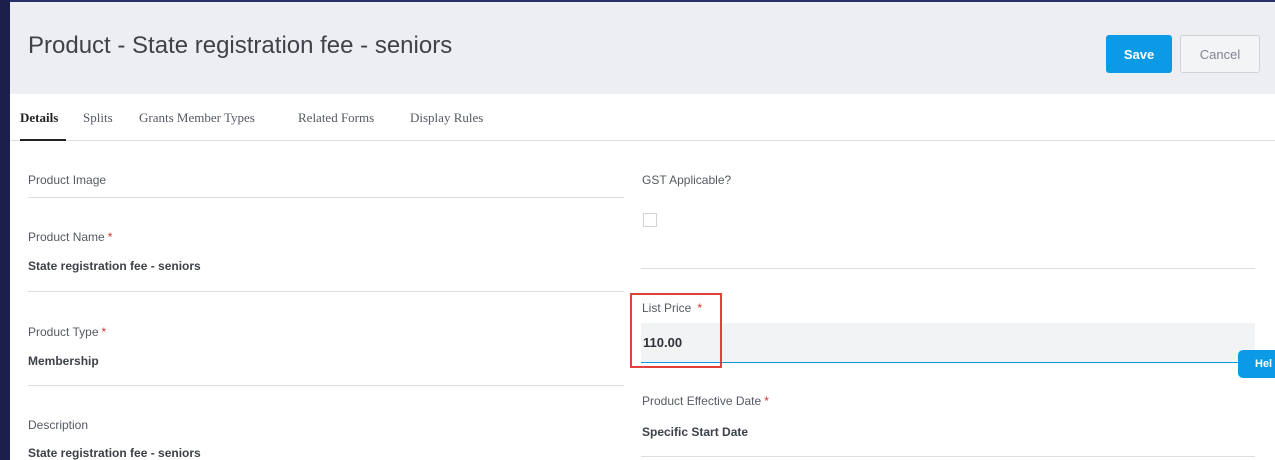 Image resolution: width=1275 pixels, height=460 pixels. I want to click on effective-date-label-text: Product Effective Date, so click(702, 401).